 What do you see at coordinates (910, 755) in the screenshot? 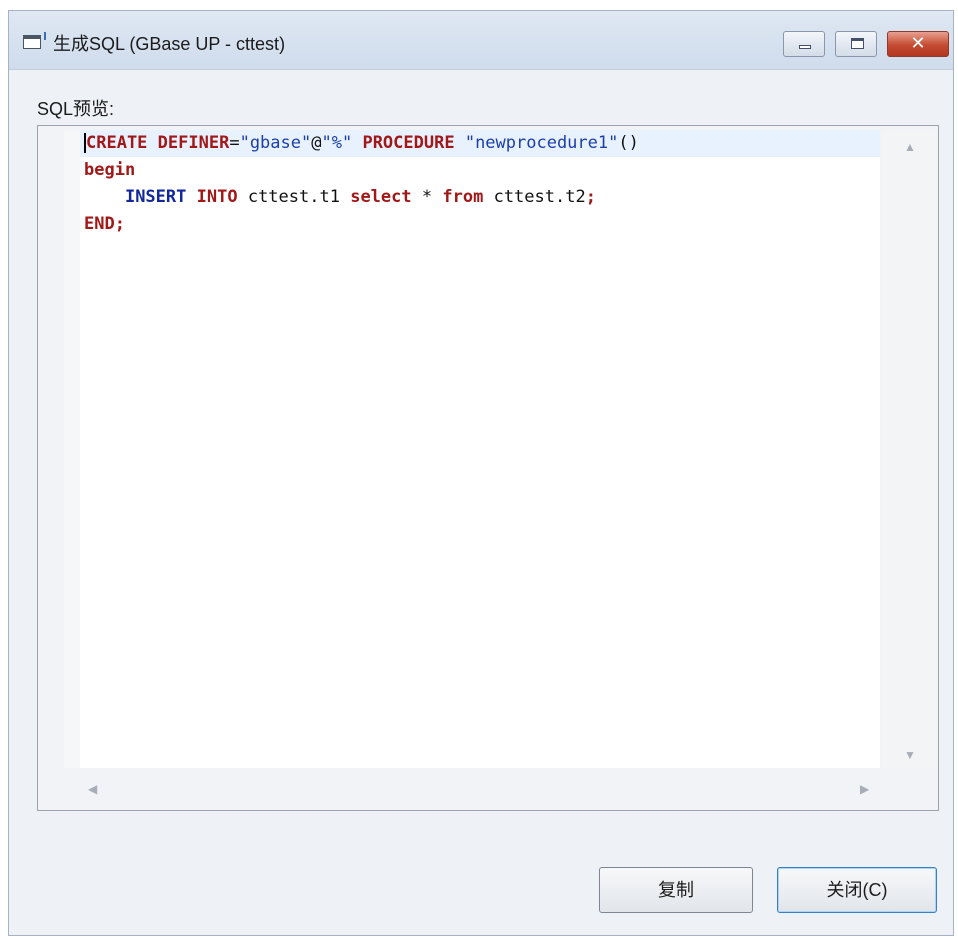
I see `scroll-down-icon: ▼` at bounding box center [910, 755].